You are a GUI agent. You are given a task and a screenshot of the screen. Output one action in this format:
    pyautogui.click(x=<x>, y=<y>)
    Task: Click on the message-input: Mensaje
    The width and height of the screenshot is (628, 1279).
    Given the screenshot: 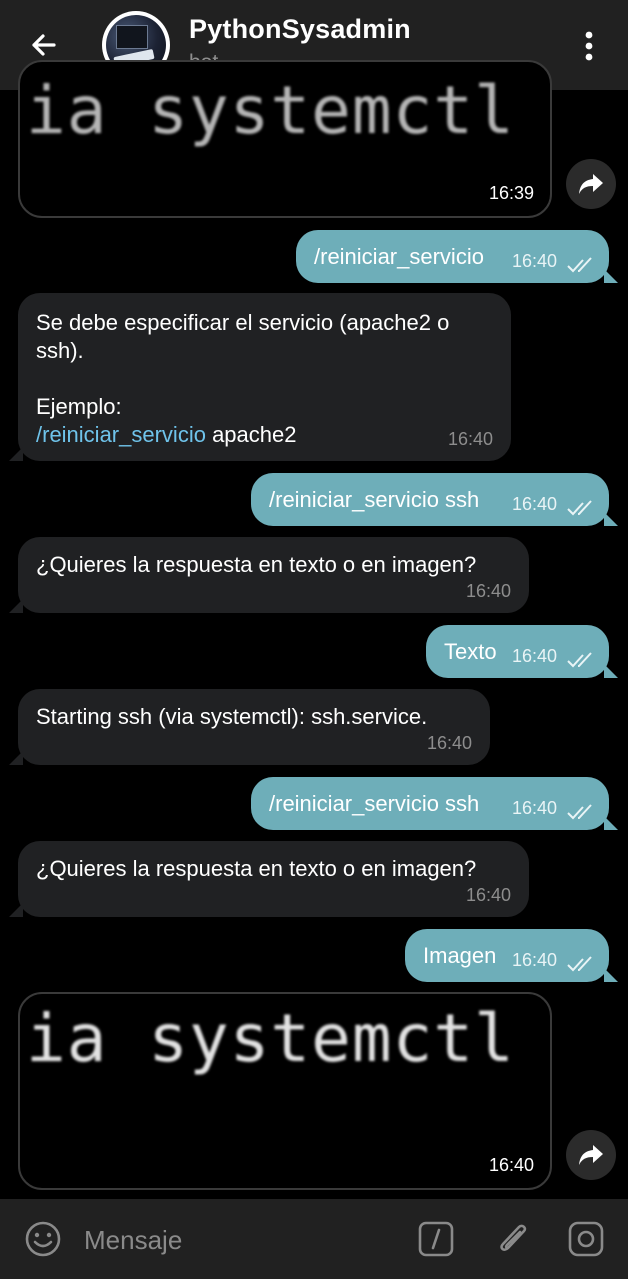 What is the action you would take?
    pyautogui.click(x=133, y=1240)
    